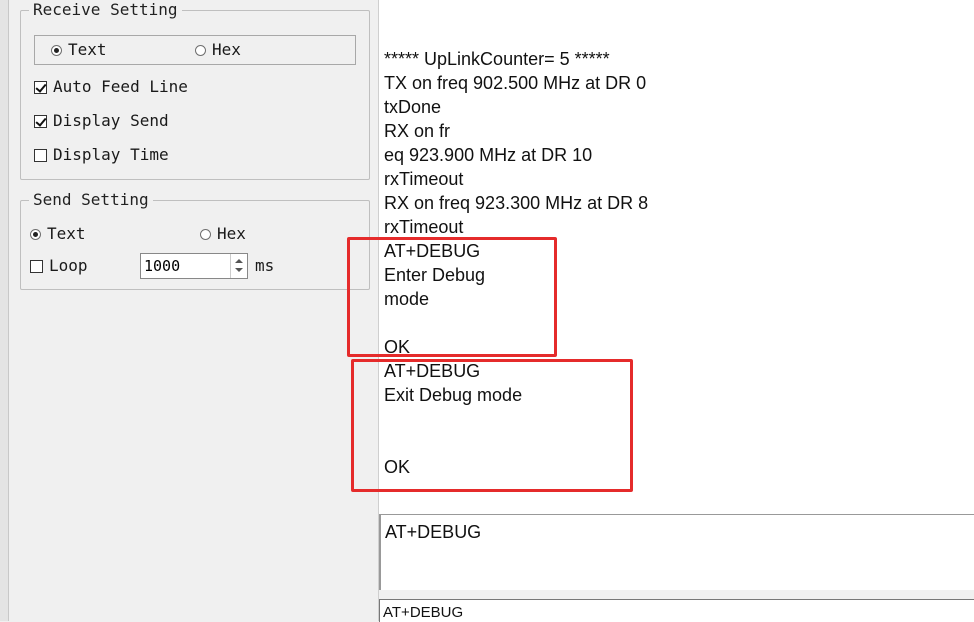  I want to click on loop-interval-value: 1000, so click(162, 266).